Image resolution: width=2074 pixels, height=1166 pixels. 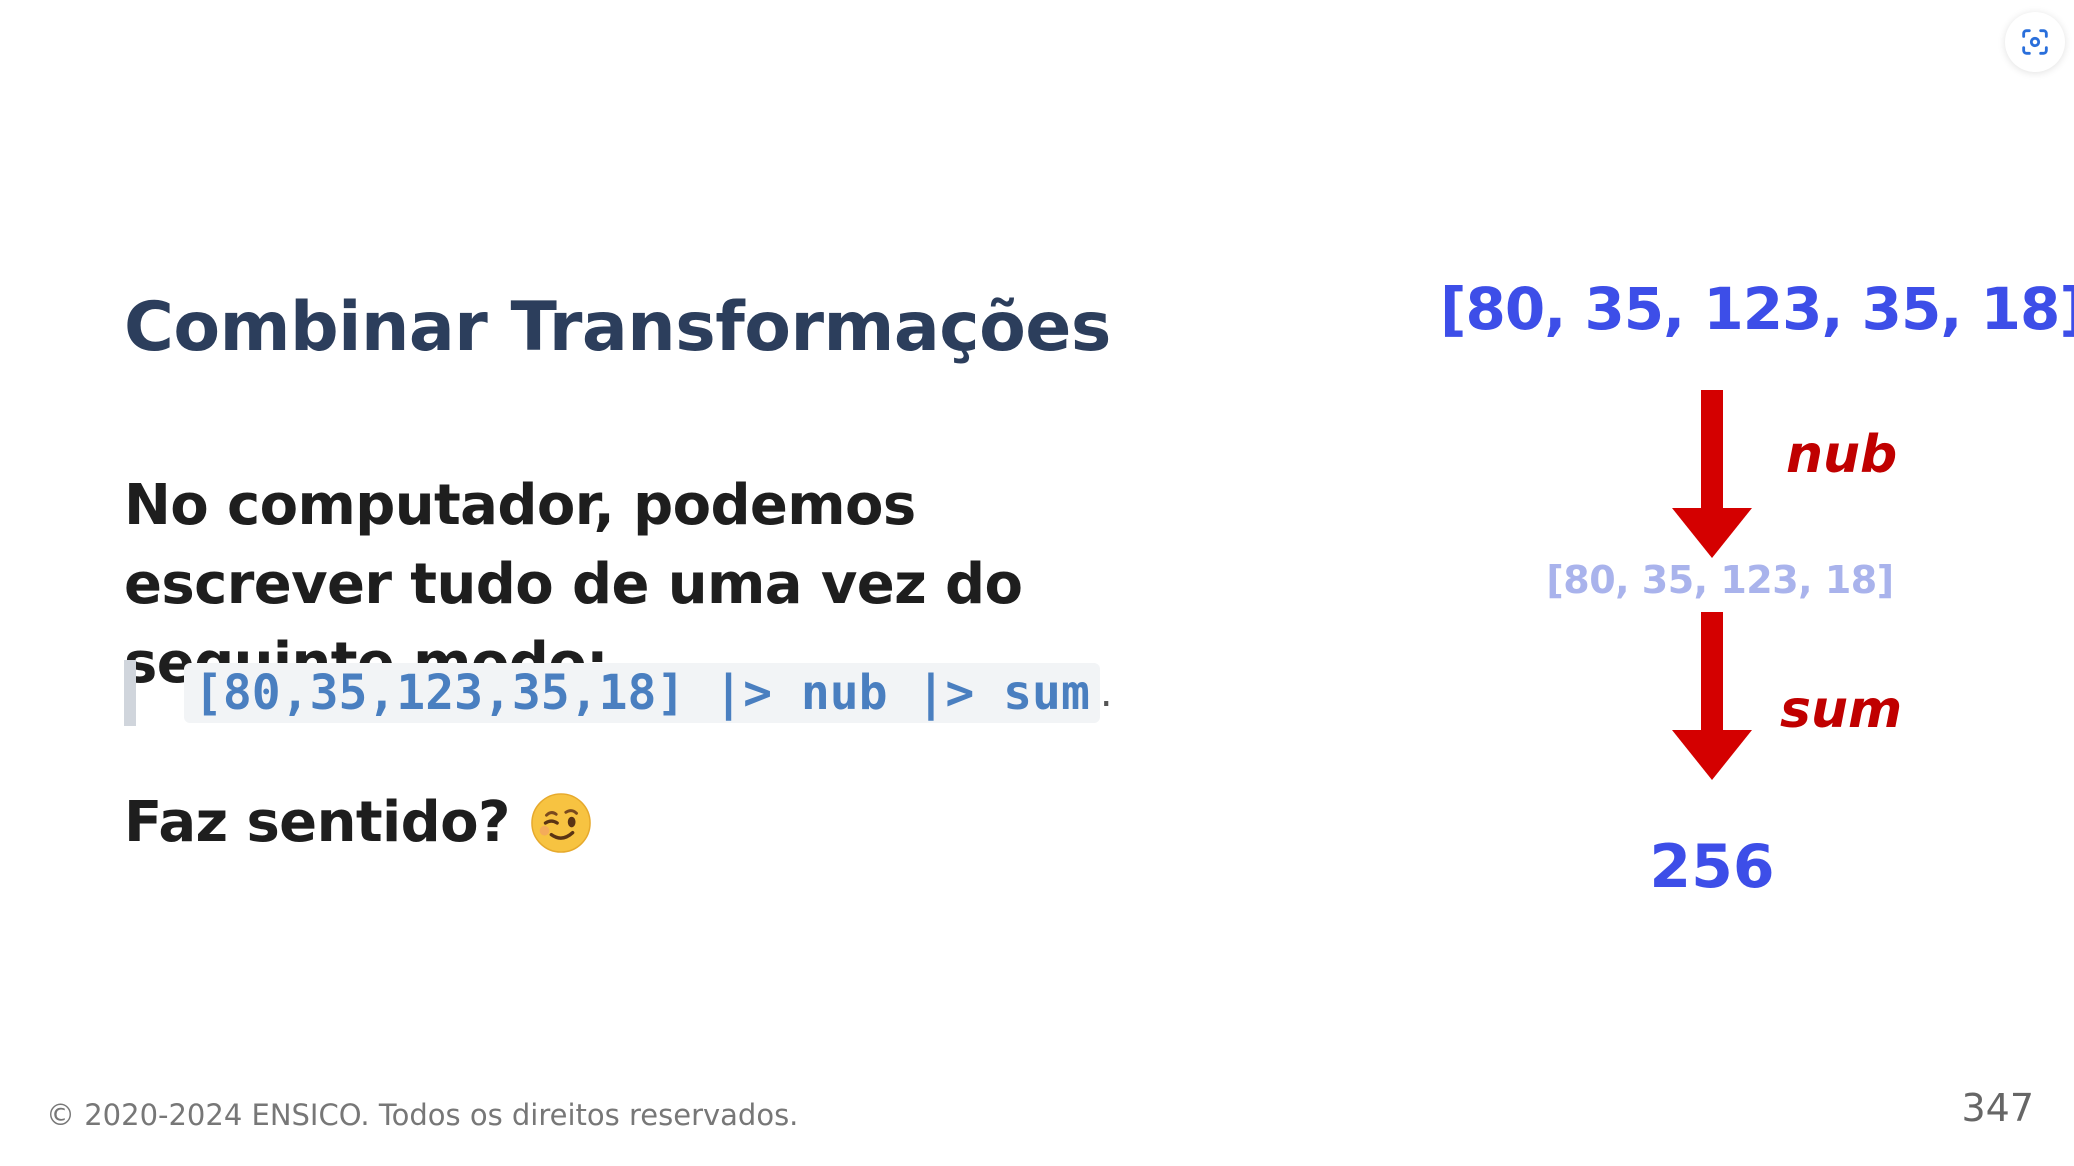 What do you see at coordinates (1997, 1108) in the screenshot?
I see `page-number: 347` at bounding box center [1997, 1108].